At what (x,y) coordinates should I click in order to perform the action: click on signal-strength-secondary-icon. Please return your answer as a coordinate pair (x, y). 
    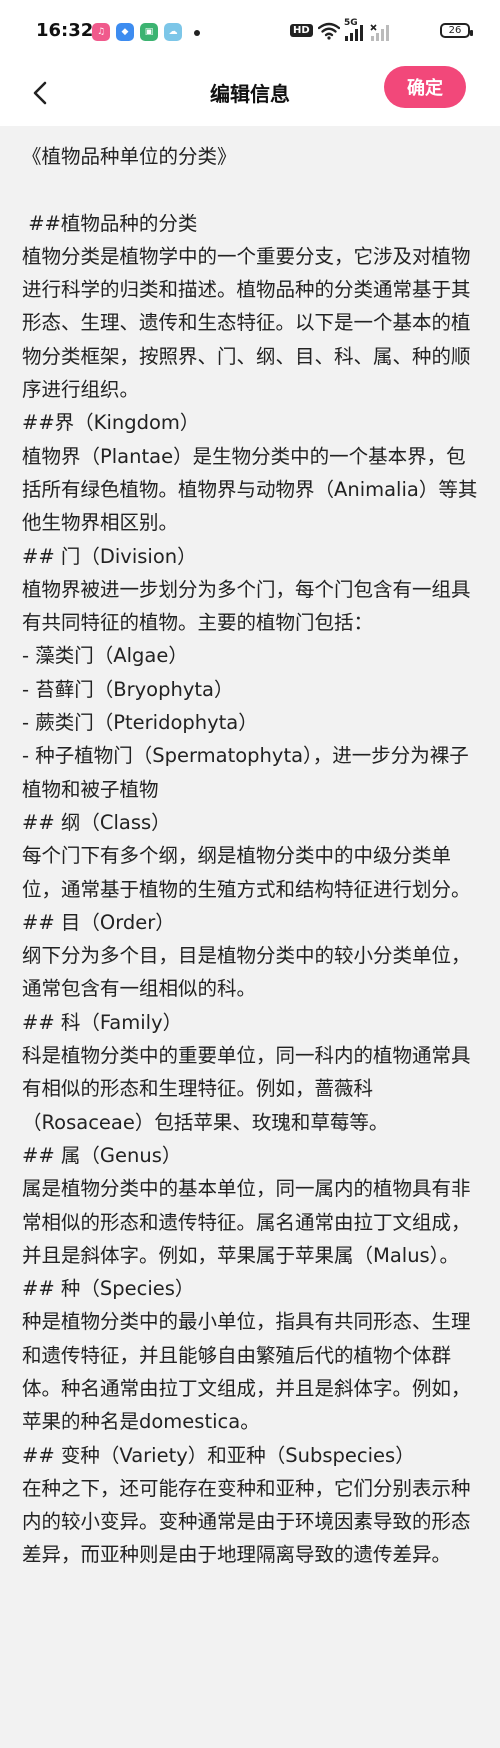
    Looking at the image, I should click on (379, 32).